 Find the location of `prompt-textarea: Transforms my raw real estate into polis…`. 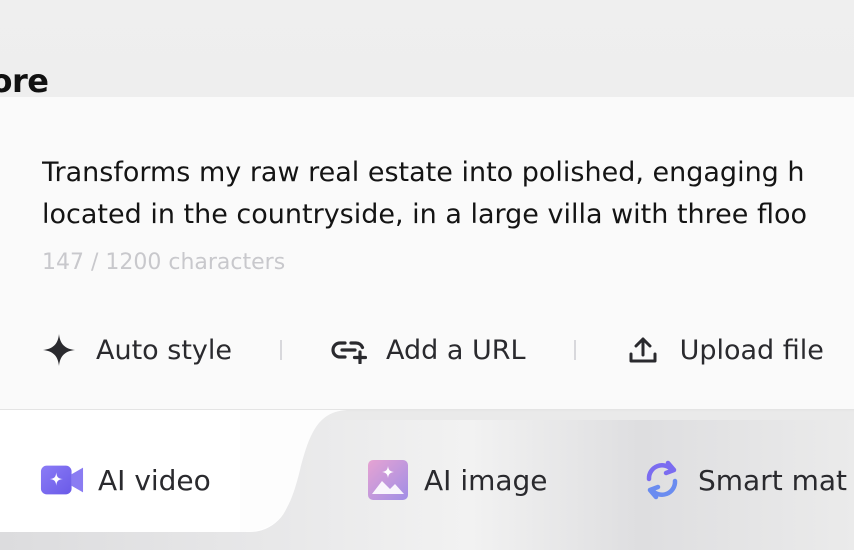

prompt-textarea: Transforms my raw real estate into polis… is located at coordinates (448, 194).